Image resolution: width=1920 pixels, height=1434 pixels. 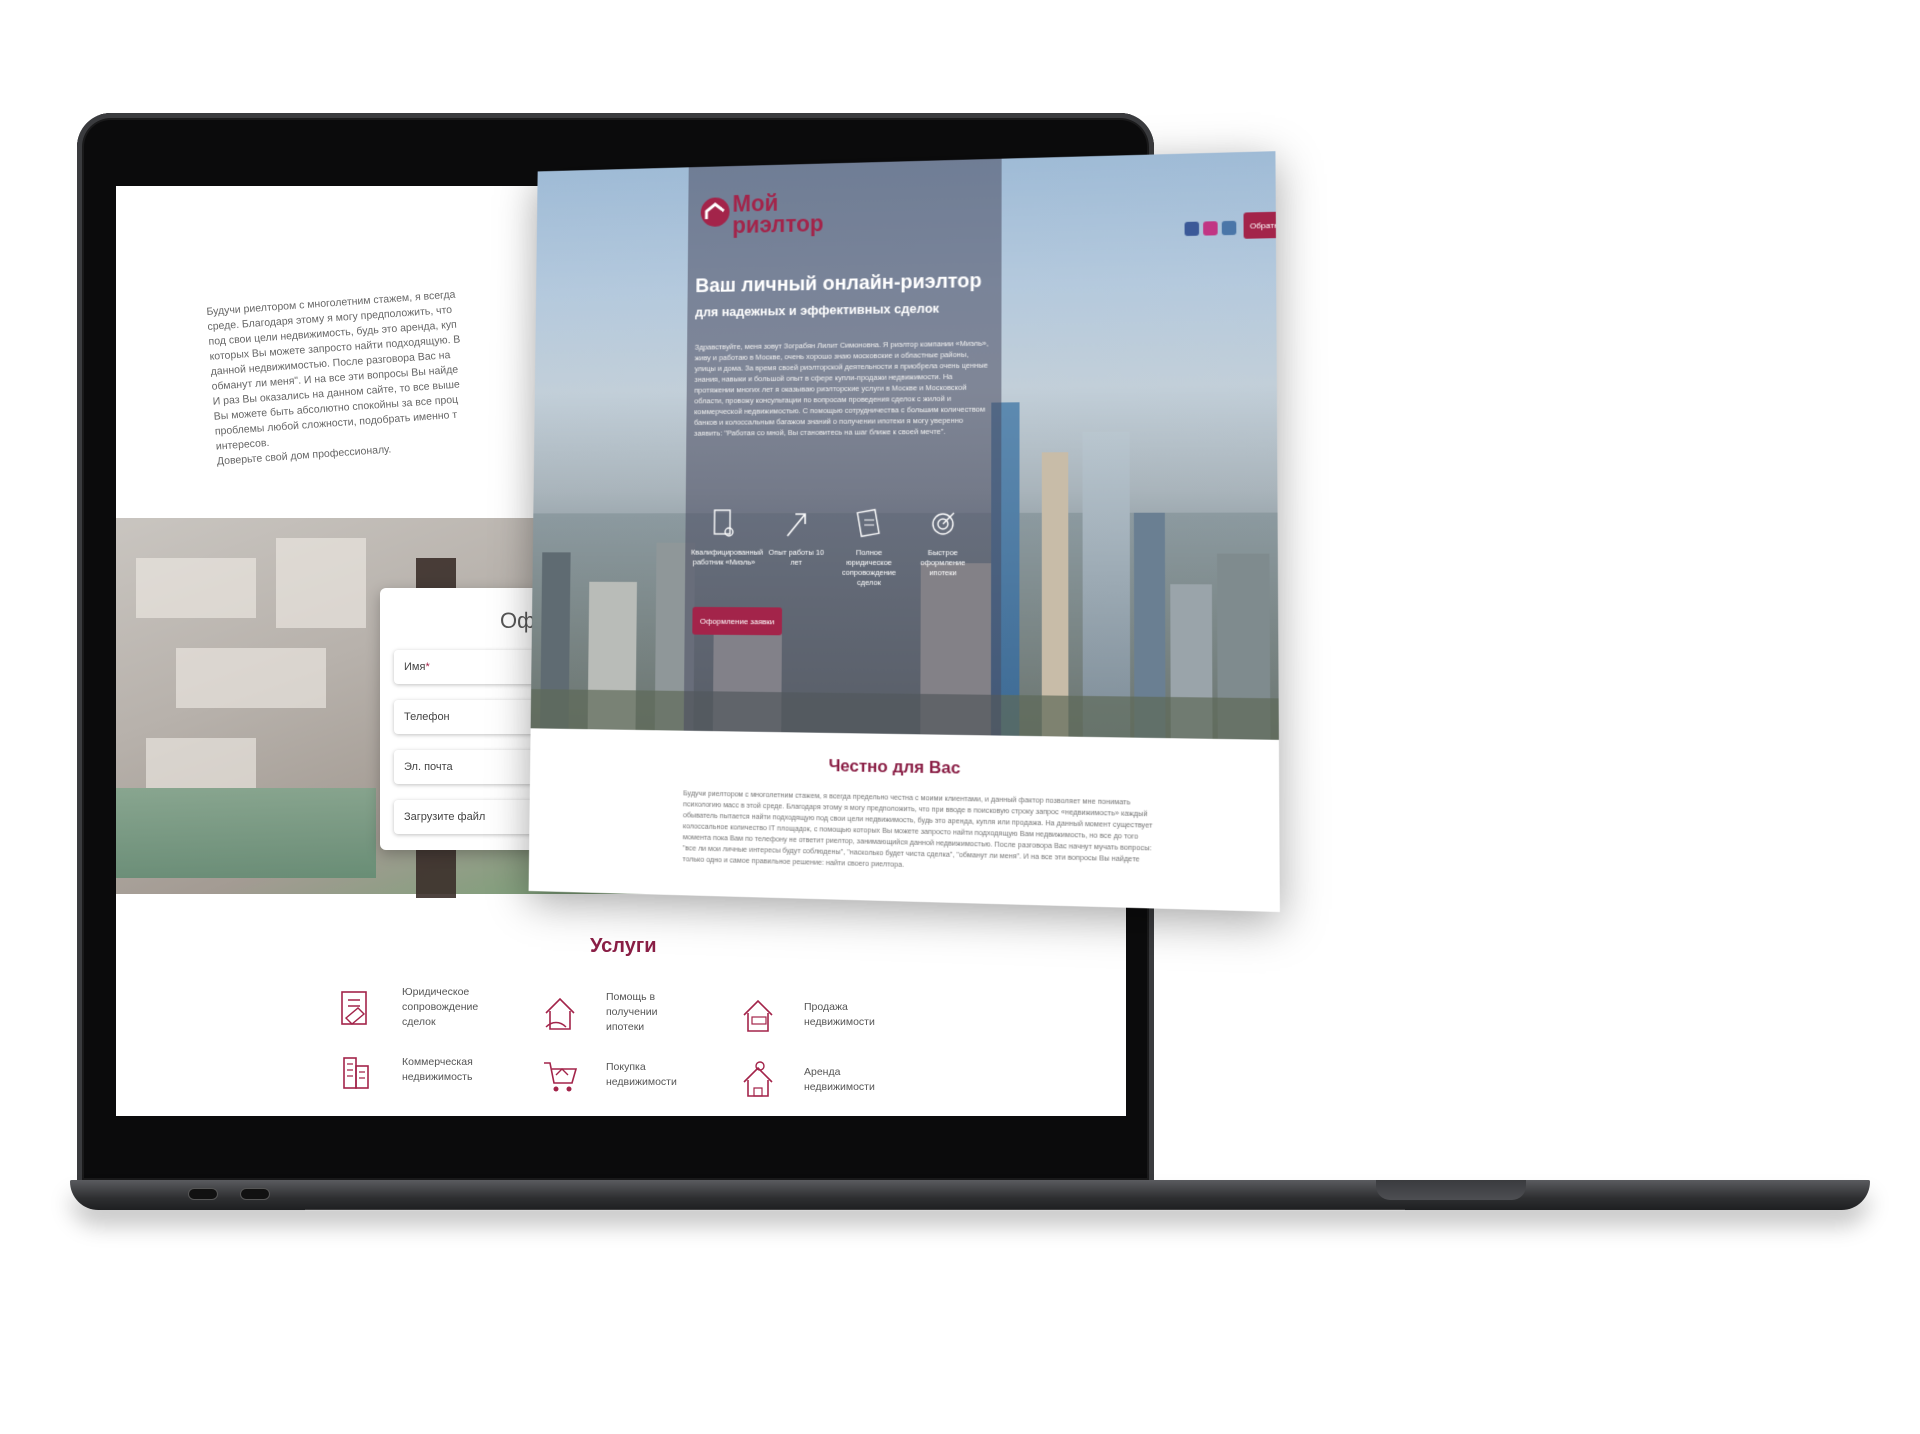 What do you see at coordinates (518, 620) in the screenshot?
I see `form-title: Оф` at bounding box center [518, 620].